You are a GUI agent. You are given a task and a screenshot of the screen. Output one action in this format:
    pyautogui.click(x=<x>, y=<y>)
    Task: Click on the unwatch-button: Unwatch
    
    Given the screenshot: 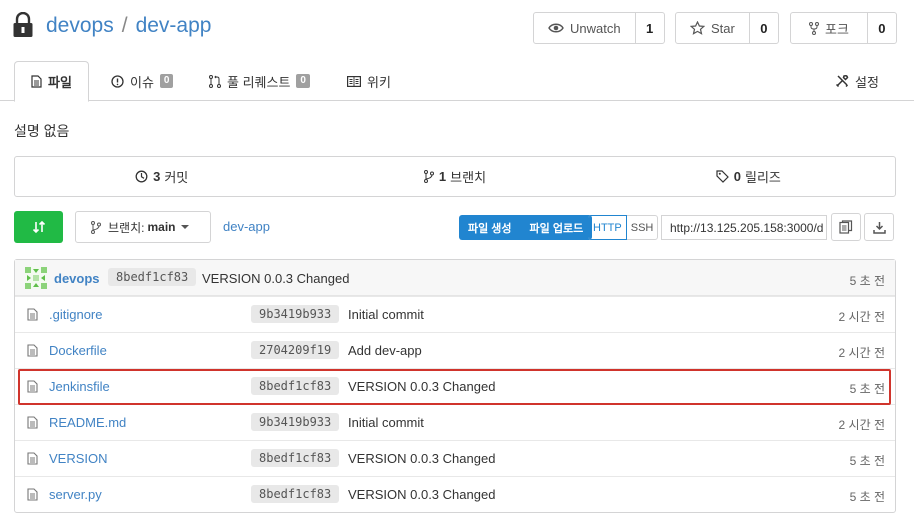 What is the action you would take?
    pyautogui.click(x=585, y=28)
    